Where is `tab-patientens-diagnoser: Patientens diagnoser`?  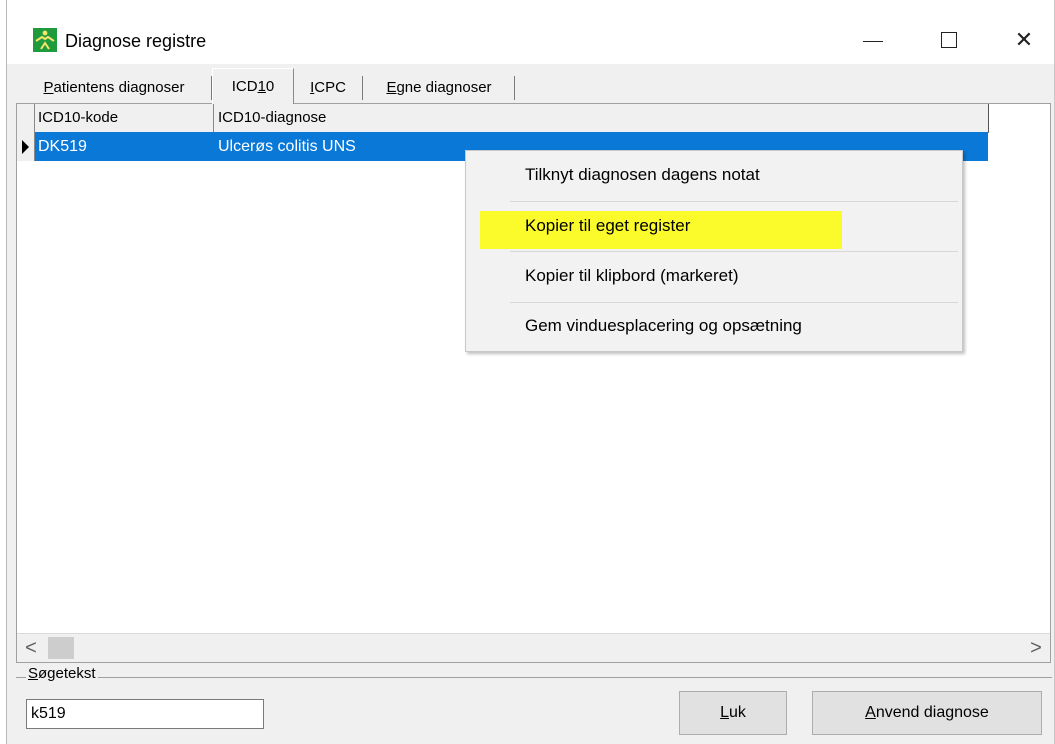
tab-patientens-diagnoser: Patientens diagnoser is located at coordinates (114, 87).